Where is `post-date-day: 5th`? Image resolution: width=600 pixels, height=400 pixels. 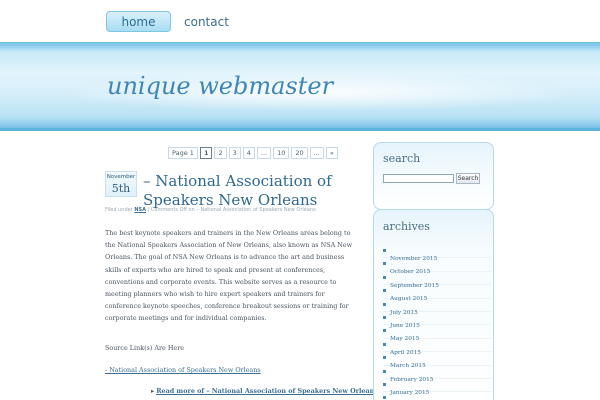
post-date-day: 5th is located at coordinates (121, 188).